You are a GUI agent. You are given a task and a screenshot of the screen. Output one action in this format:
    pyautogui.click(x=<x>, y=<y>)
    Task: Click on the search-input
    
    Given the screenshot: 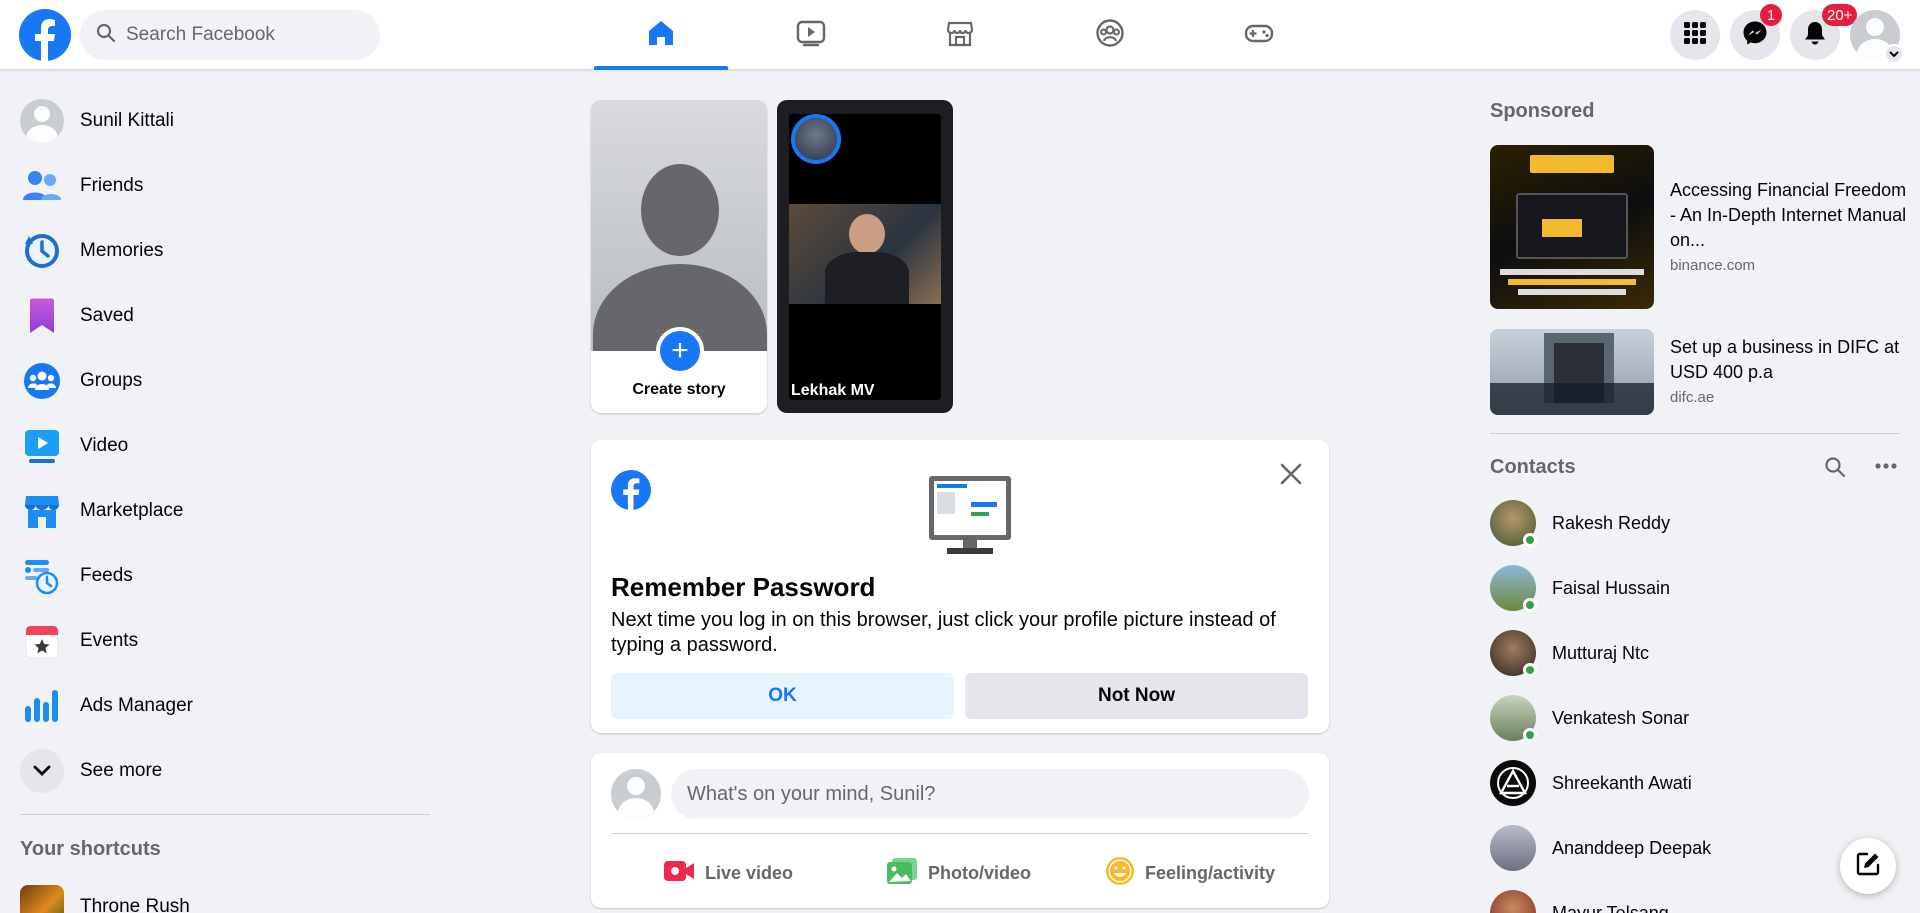 What is the action you would take?
    pyautogui.click(x=241, y=35)
    